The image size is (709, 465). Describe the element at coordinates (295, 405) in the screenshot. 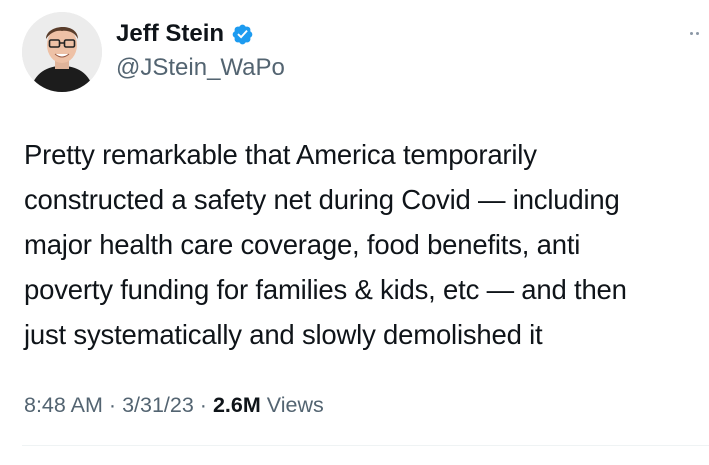

I see `views-label: Views` at that location.